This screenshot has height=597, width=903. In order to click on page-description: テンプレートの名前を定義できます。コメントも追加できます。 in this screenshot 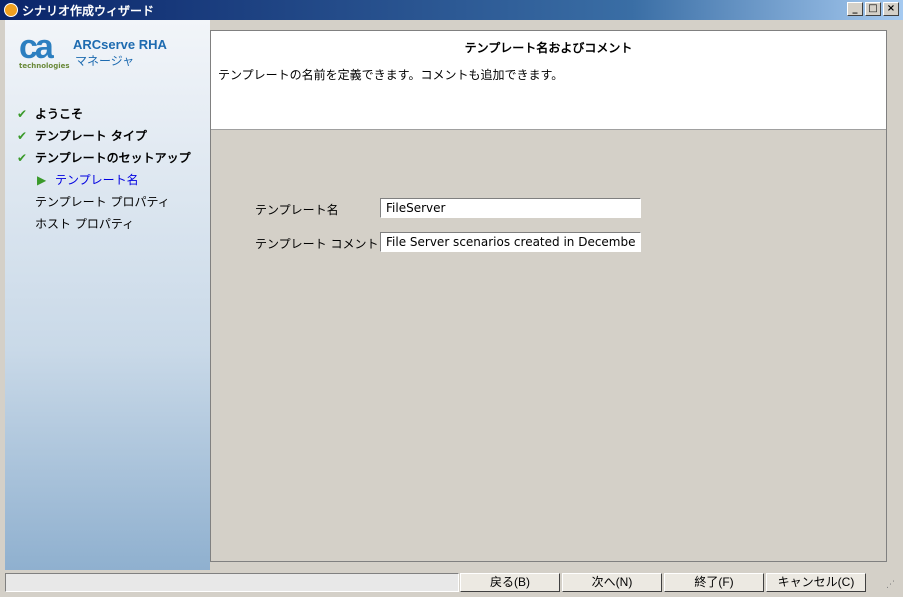, I will do `click(391, 75)`.